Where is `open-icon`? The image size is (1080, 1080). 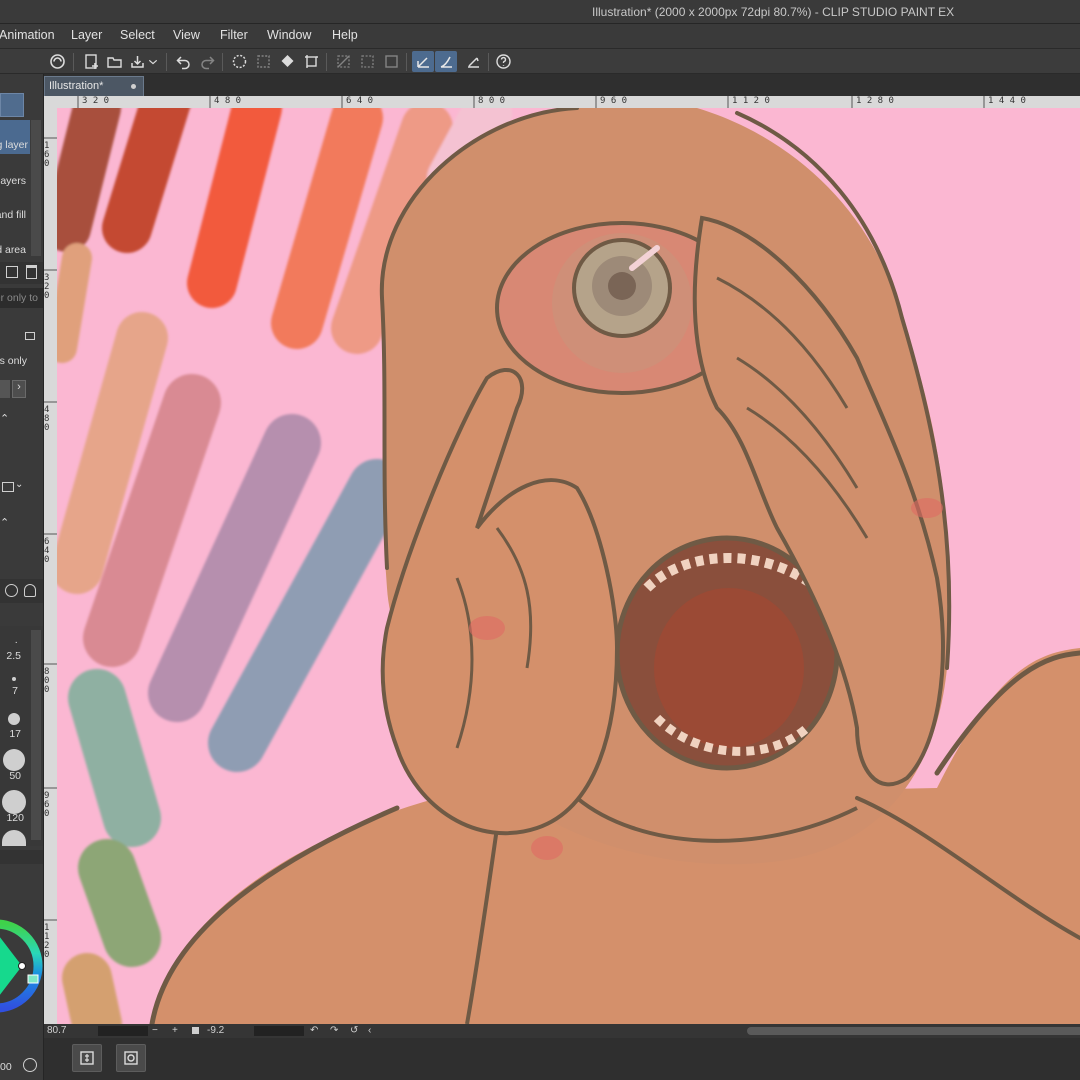
open-icon is located at coordinates (114, 61).